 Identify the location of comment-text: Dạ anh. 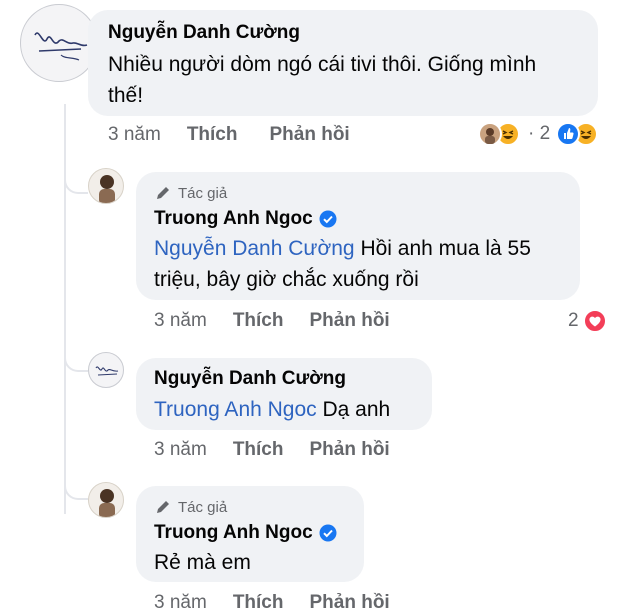
(353, 409).